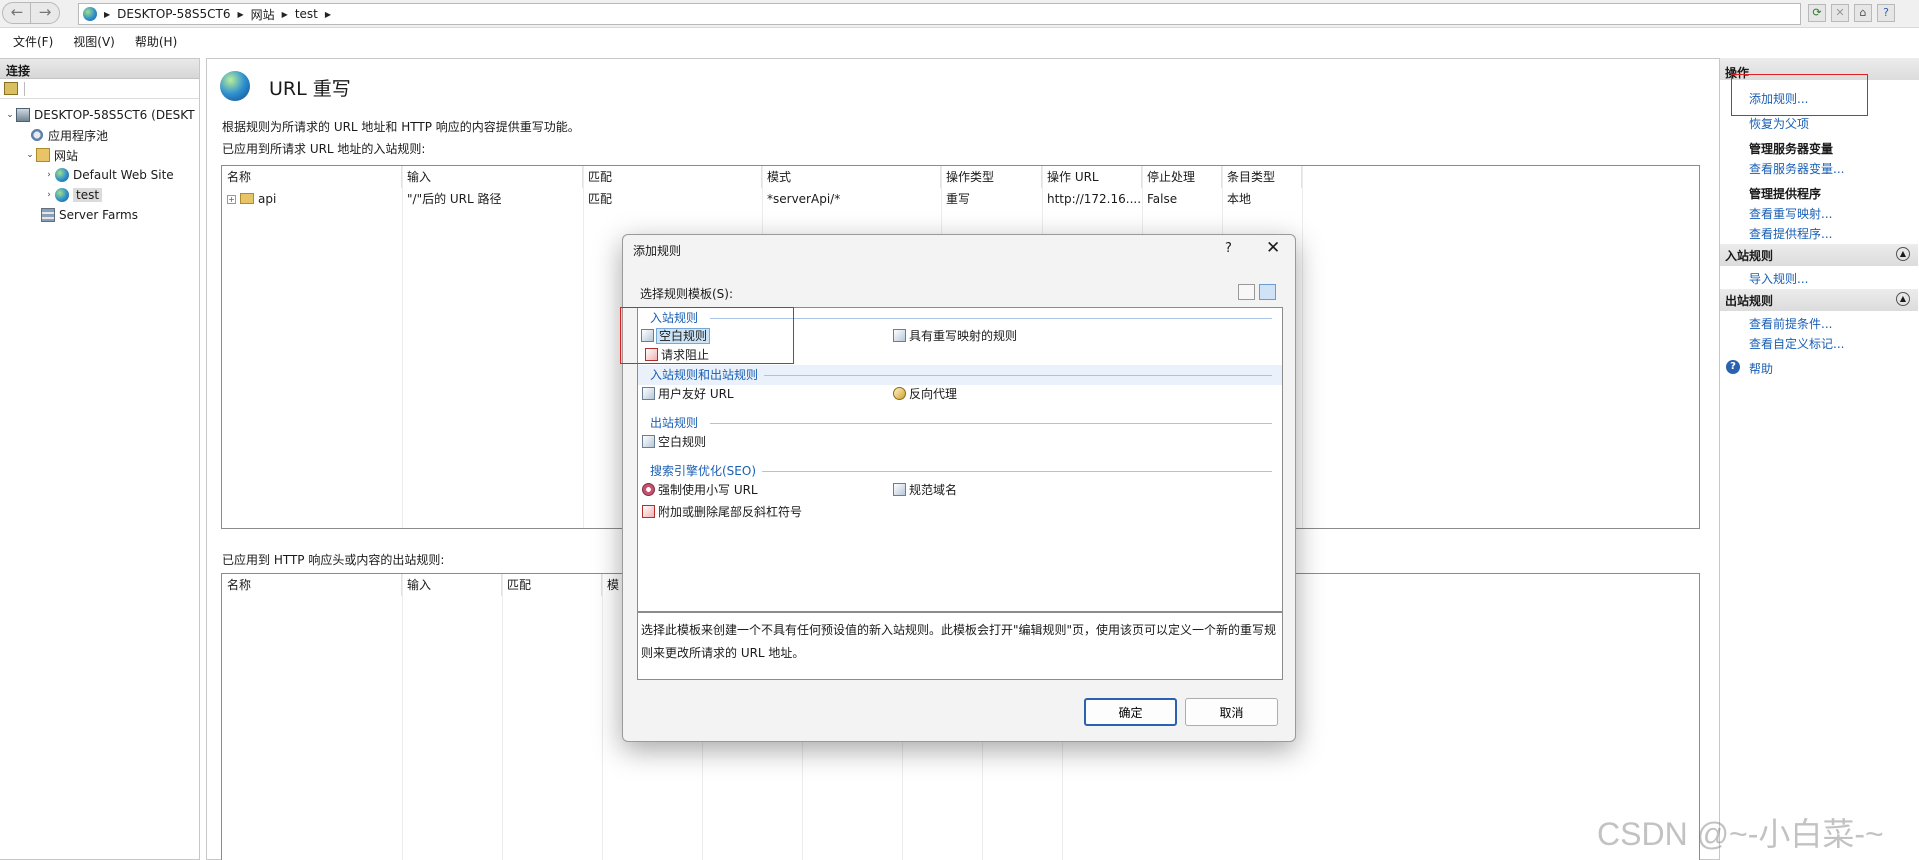 The width and height of the screenshot is (1919, 860). What do you see at coordinates (1231, 712) in the screenshot?
I see `cancel-button: 取消` at bounding box center [1231, 712].